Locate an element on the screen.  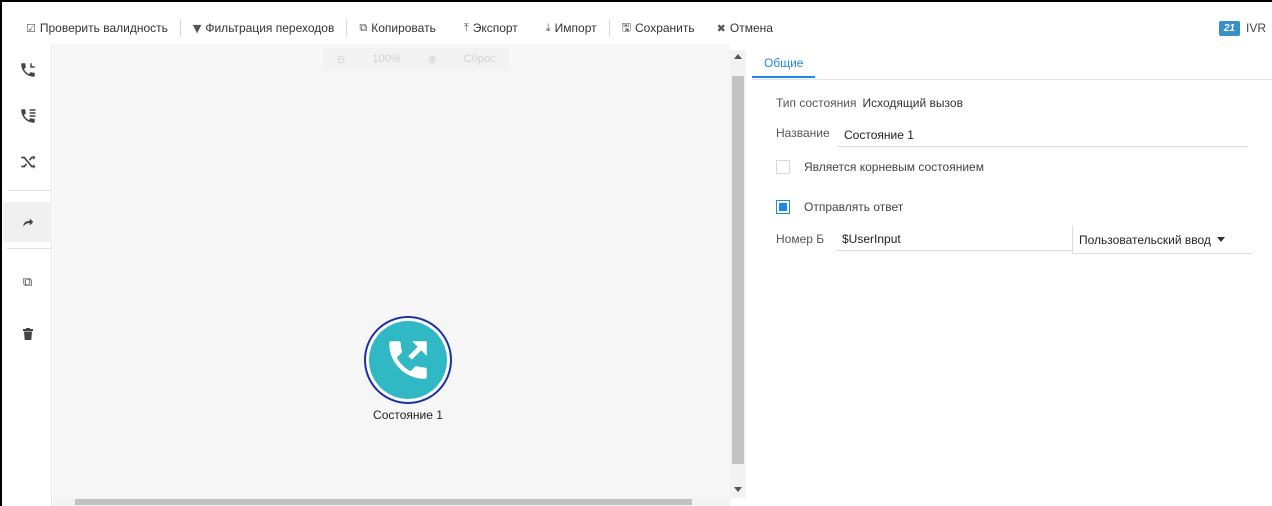
name-field: Состояние 1 is located at coordinates (1043, 135).